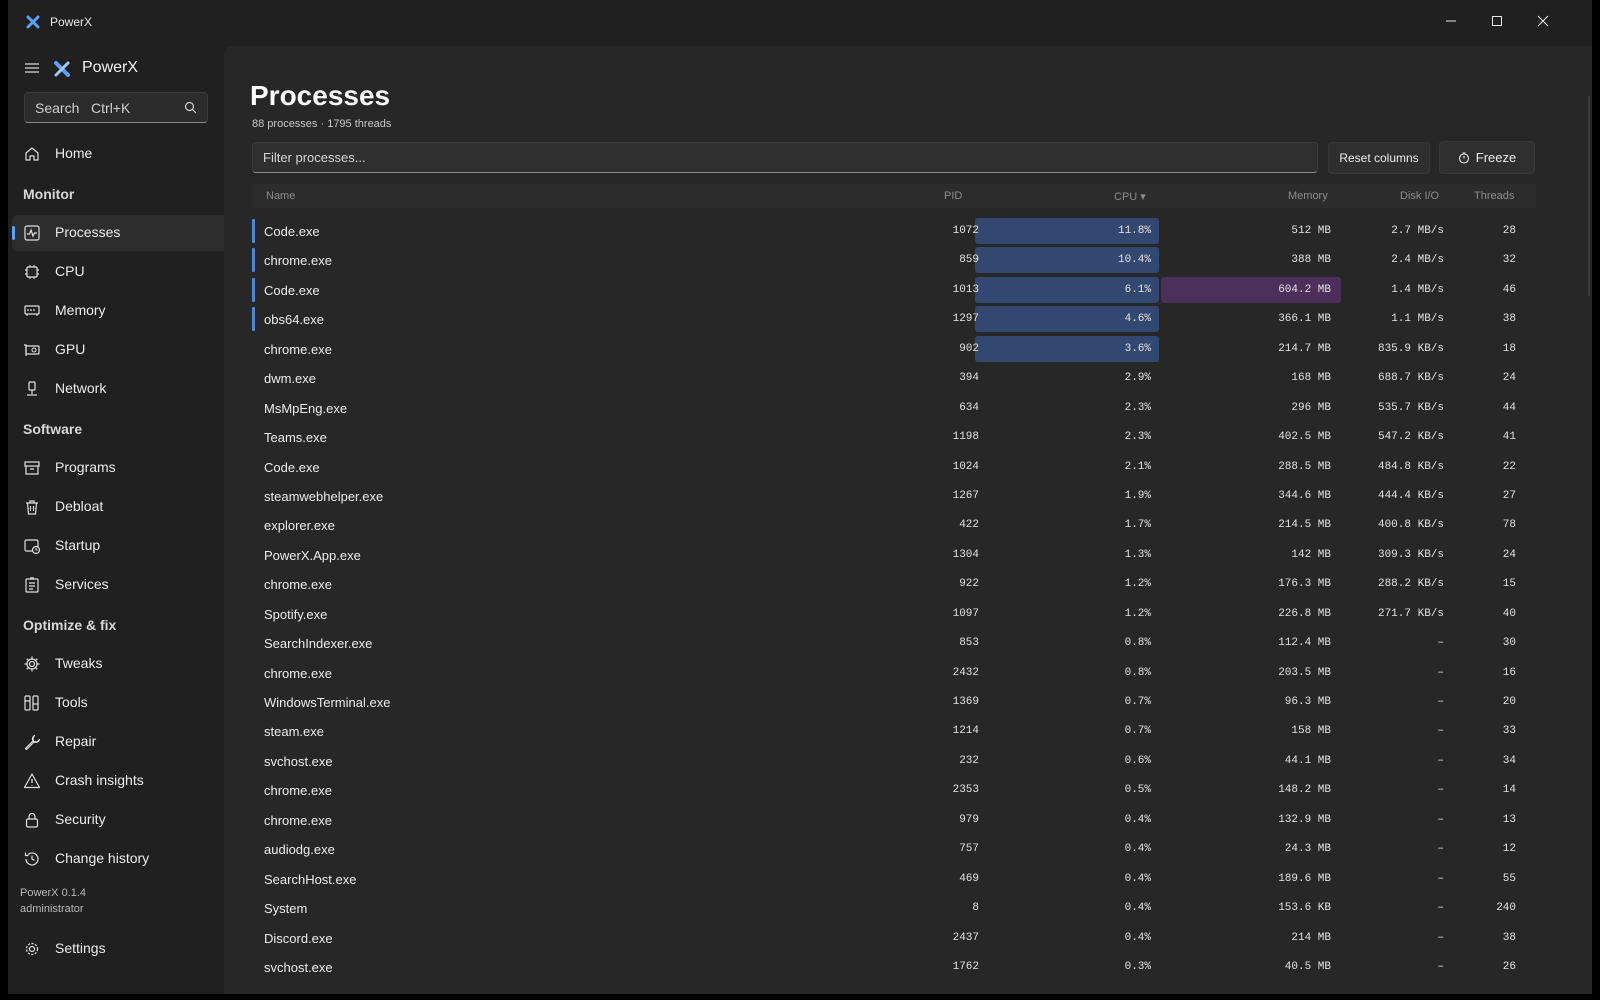 The width and height of the screenshot is (1600, 1000). I want to click on table-row: Code.exe 1013 6.1% 604.2 MB 1.4 MB/s 46, so click(894, 289).